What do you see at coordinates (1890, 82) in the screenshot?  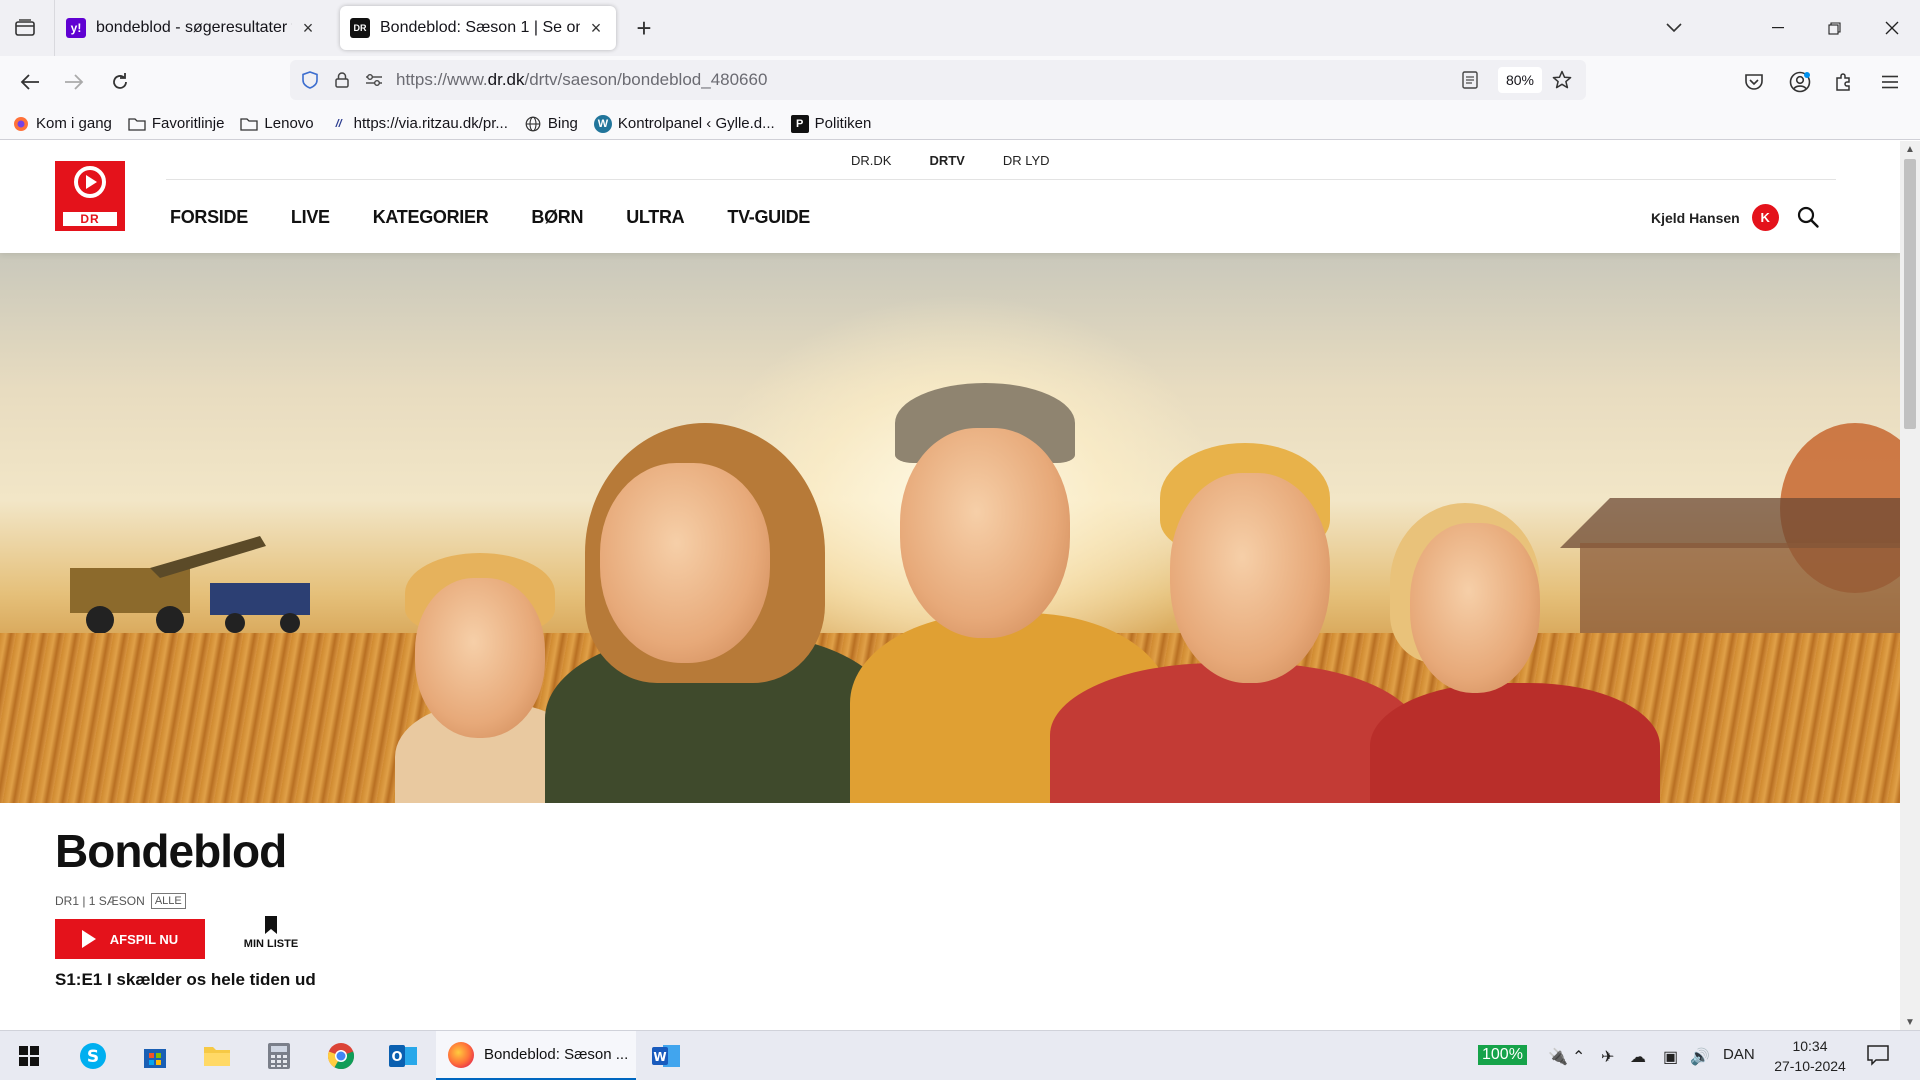 I see `app-menu-button` at bounding box center [1890, 82].